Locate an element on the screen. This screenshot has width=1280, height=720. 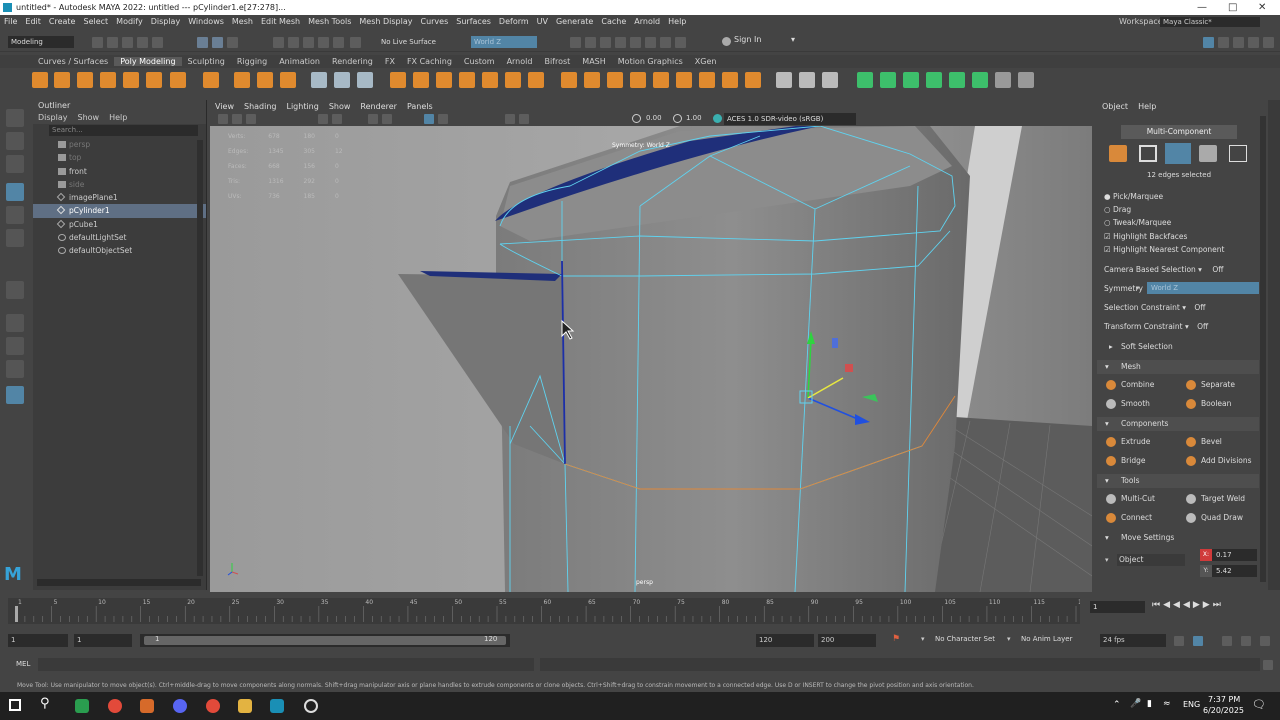
outliner-item-side: side is located at coordinates (119, 184).